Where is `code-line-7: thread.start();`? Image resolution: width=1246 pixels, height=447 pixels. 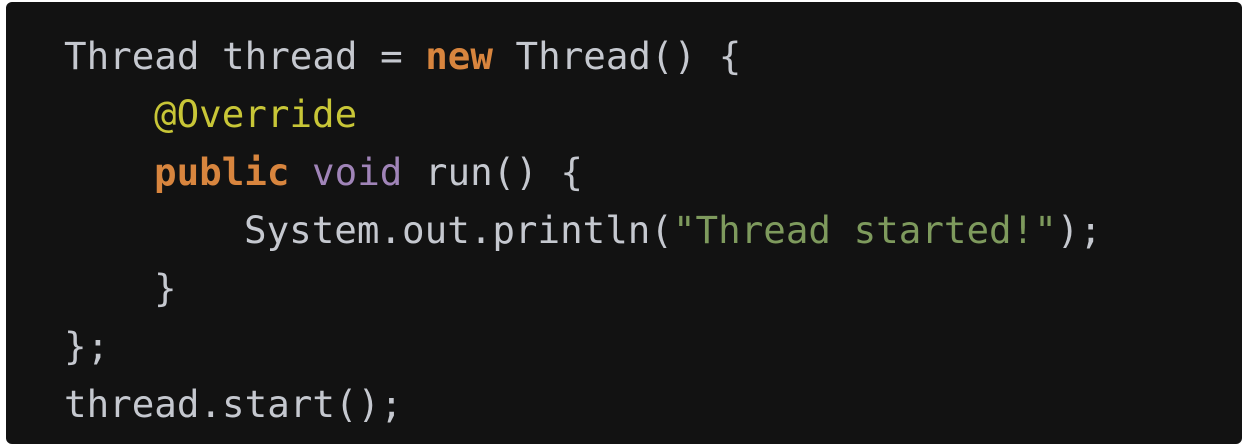 code-line-7: thread.start(); is located at coordinates (653, 404).